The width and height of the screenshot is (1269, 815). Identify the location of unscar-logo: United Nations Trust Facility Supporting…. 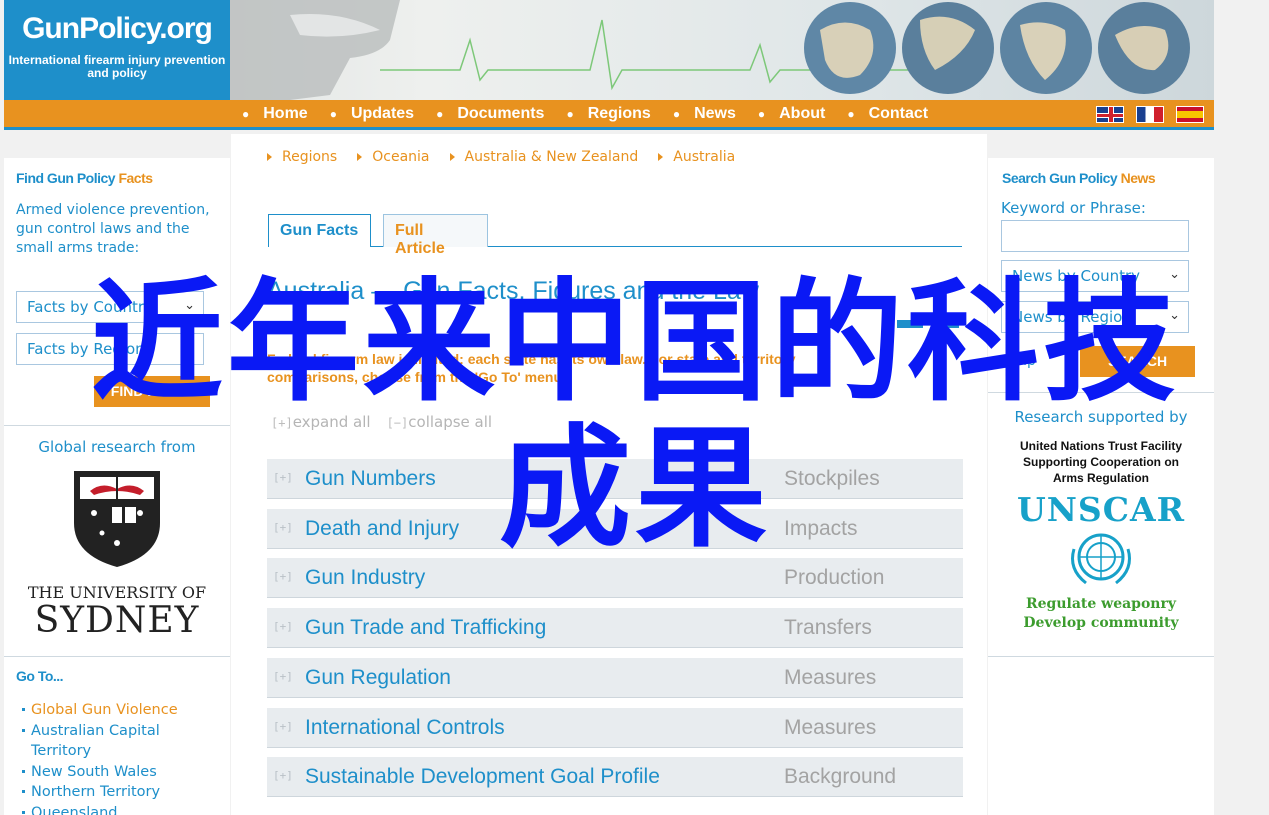
(1101, 535).